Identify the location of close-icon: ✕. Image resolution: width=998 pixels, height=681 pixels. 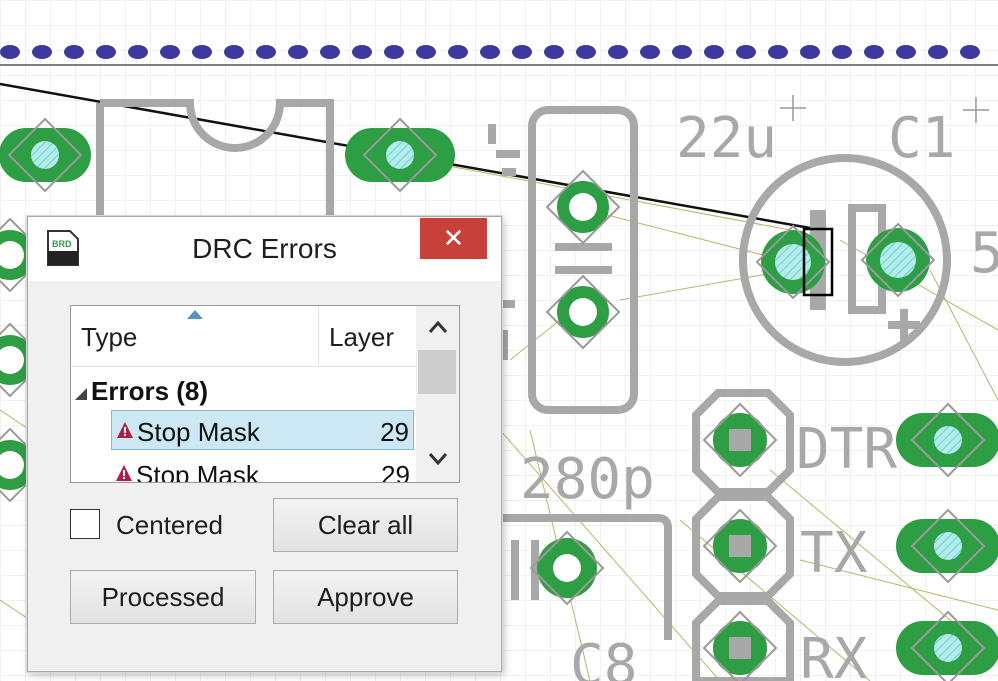
(453, 238).